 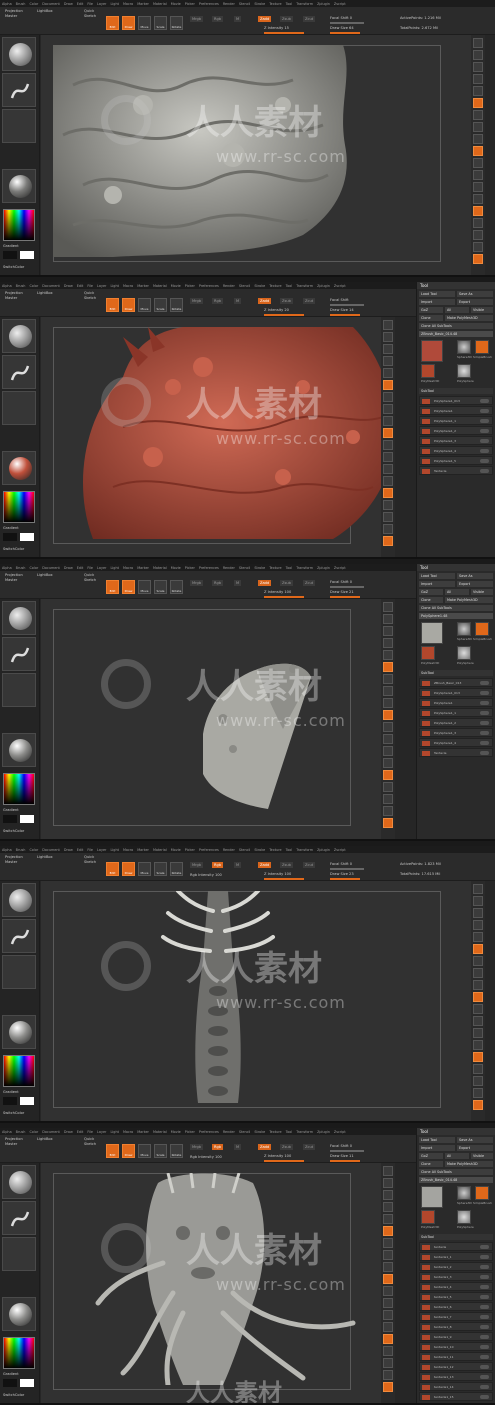 What do you see at coordinates (190, 850) in the screenshot?
I see `menu-item: Picker` at bounding box center [190, 850].